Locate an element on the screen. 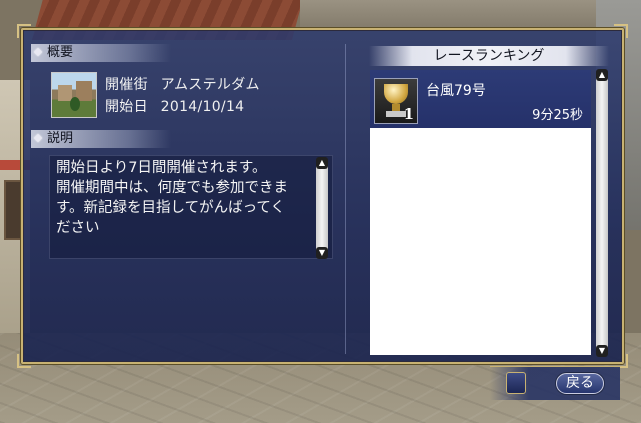 The image size is (641, 423). ranking-entry-name: 台風79号 is located at coordinates (456, 91).